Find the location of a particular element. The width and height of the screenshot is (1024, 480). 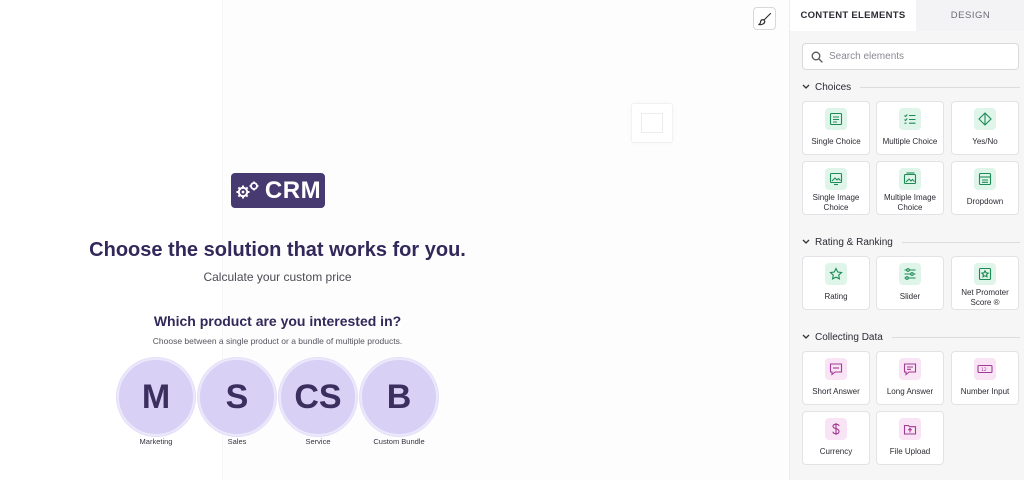

gears-icon is located at coordinates (247, 189).